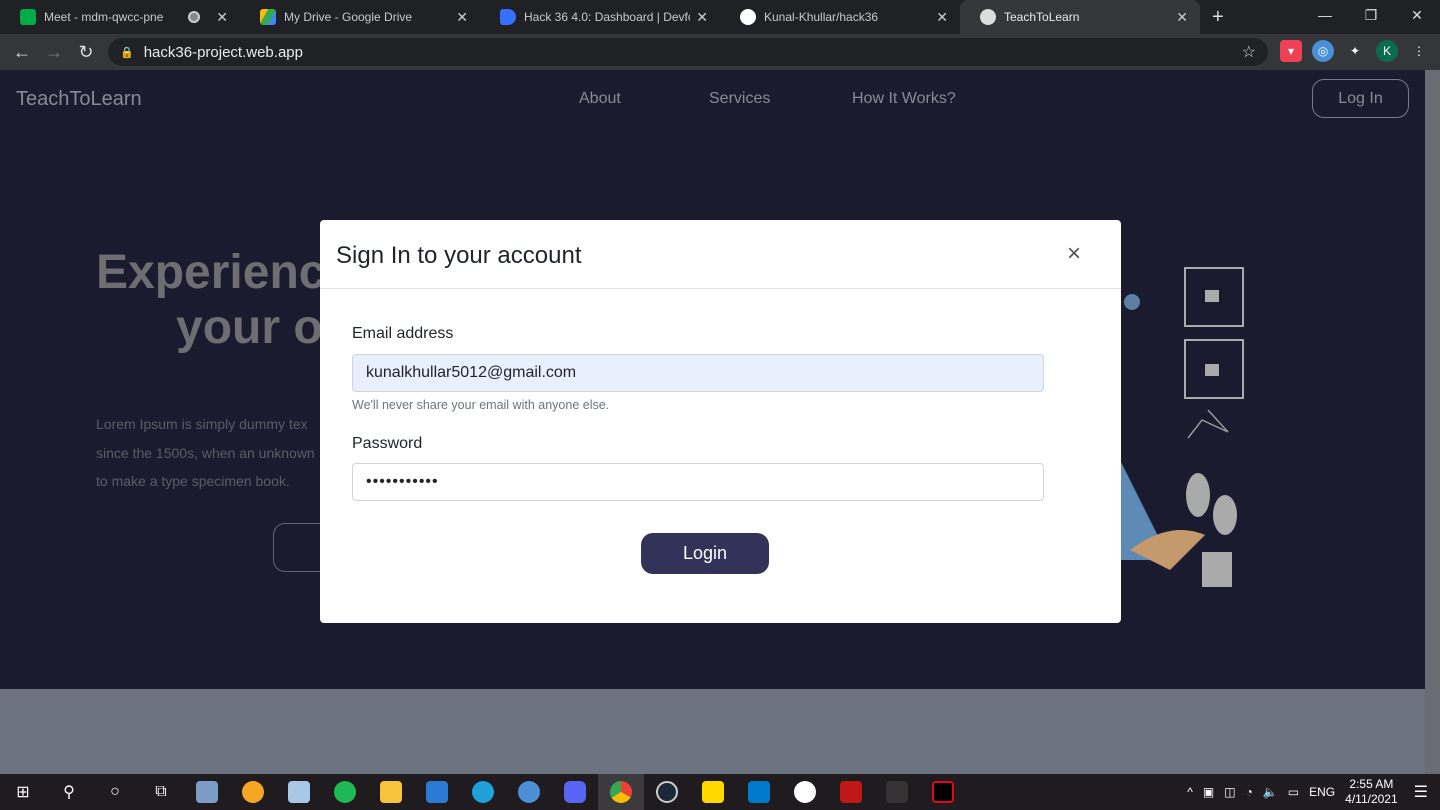 Image resolution: width=1440 pixels, height=810 pixels. I want to click on epic-games-icon, so click(897, 792).